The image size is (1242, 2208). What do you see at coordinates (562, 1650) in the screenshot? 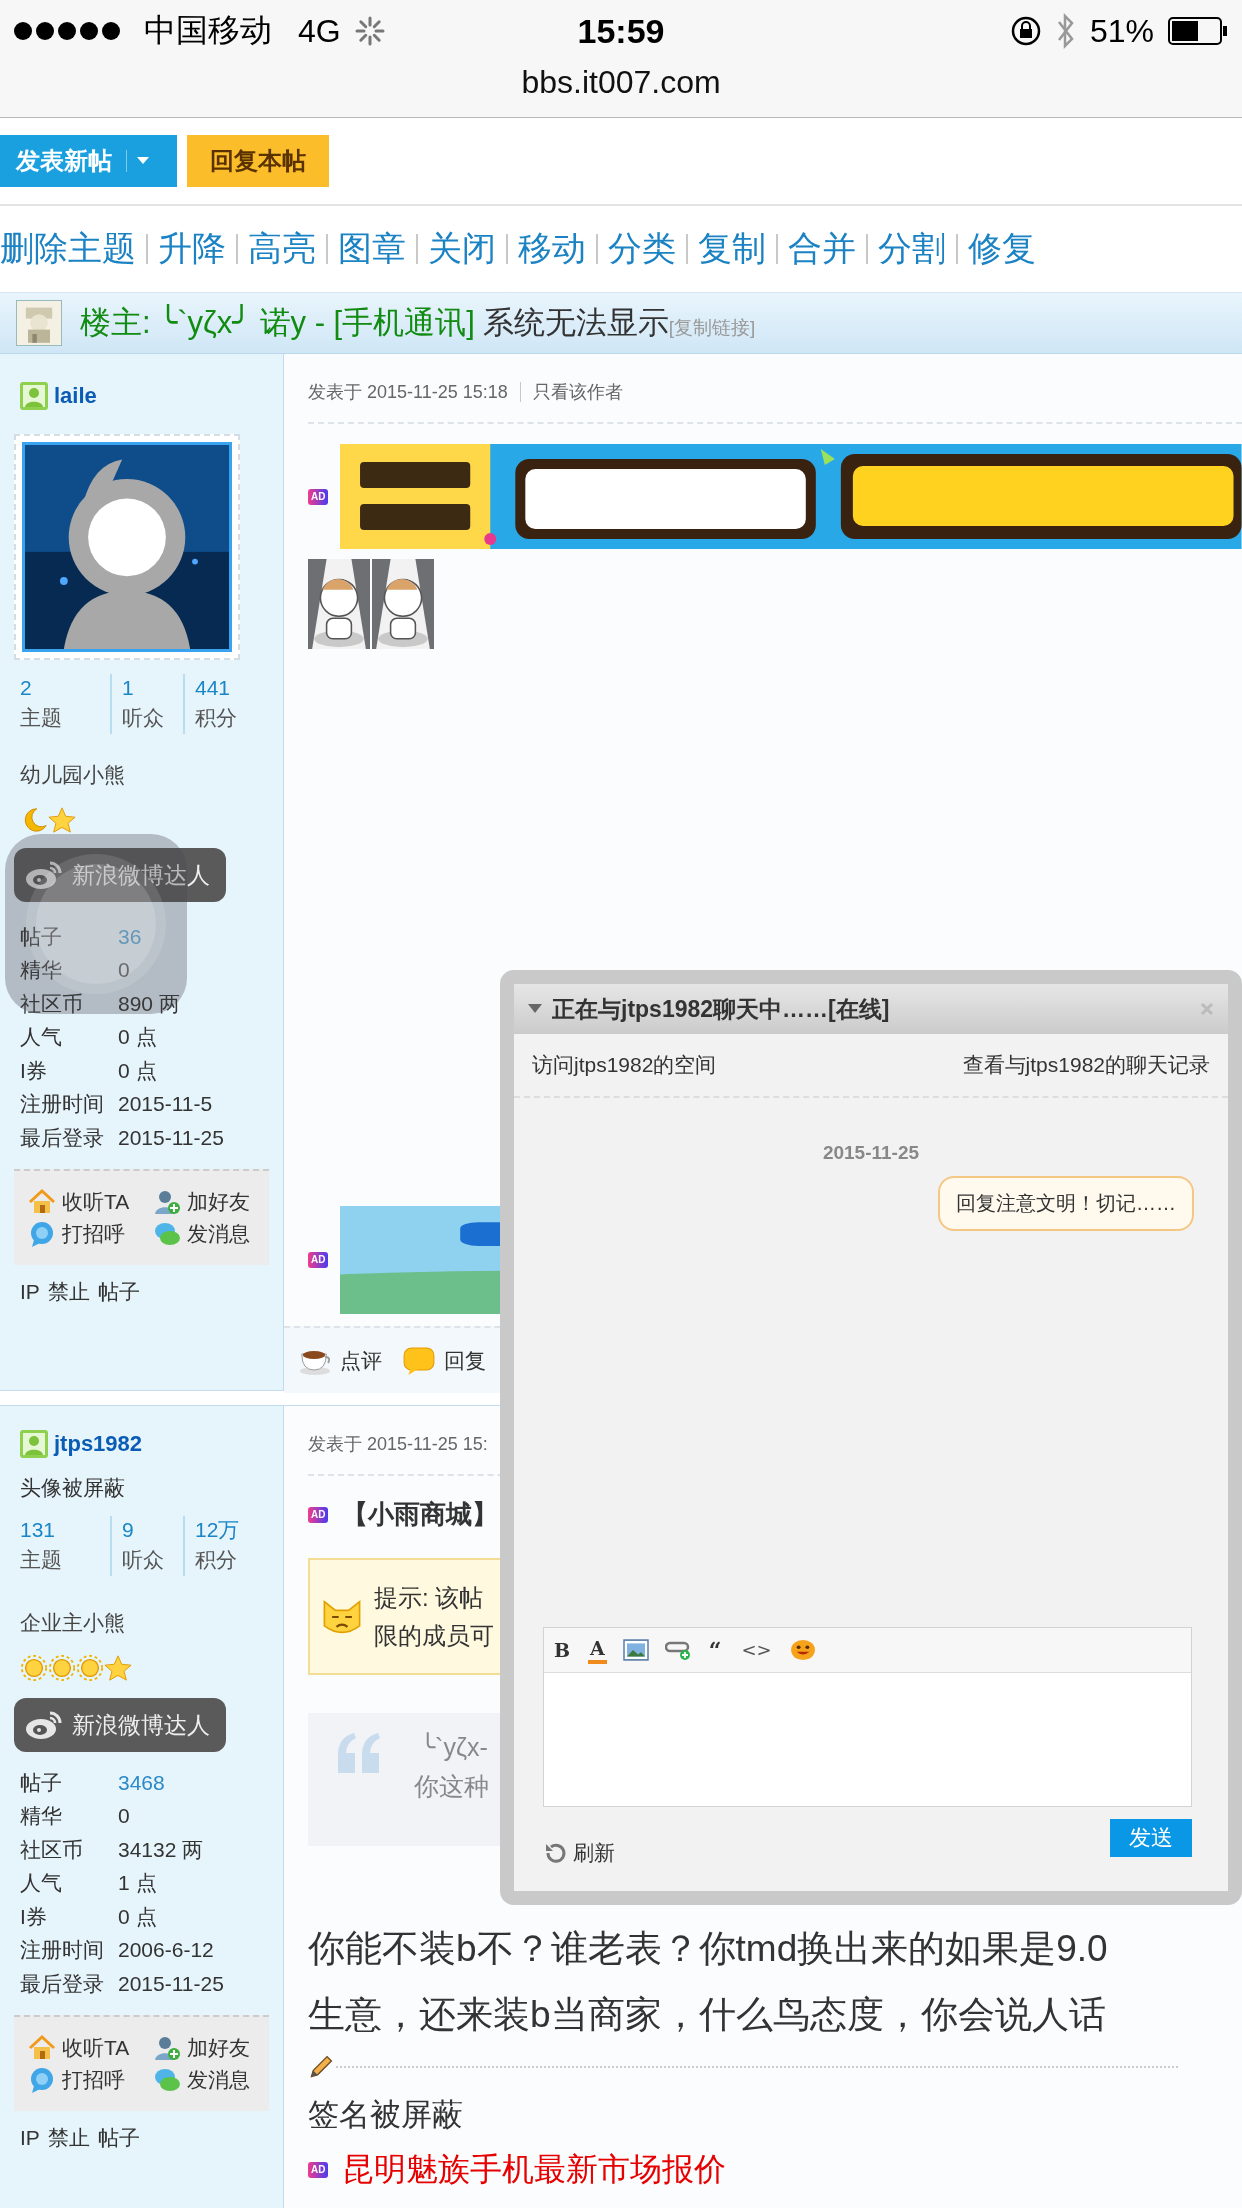
I see `bold-button: B` at bounding box center [562, 1650].